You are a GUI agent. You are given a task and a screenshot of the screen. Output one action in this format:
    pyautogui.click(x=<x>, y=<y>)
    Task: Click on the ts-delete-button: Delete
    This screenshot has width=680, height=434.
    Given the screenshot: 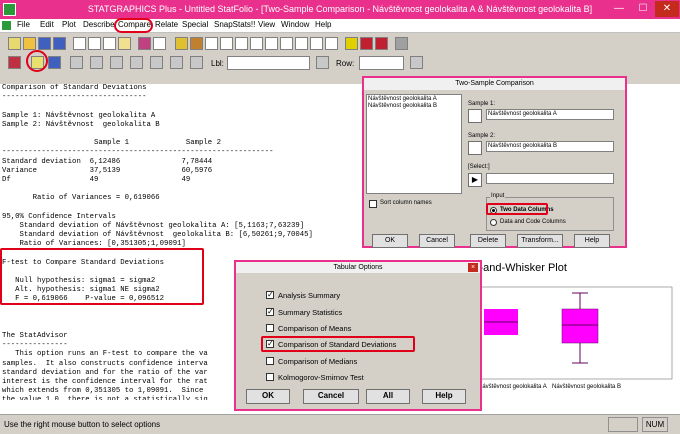 What is the action you would take?
    pyautogui.click(x=488, y=241)
    